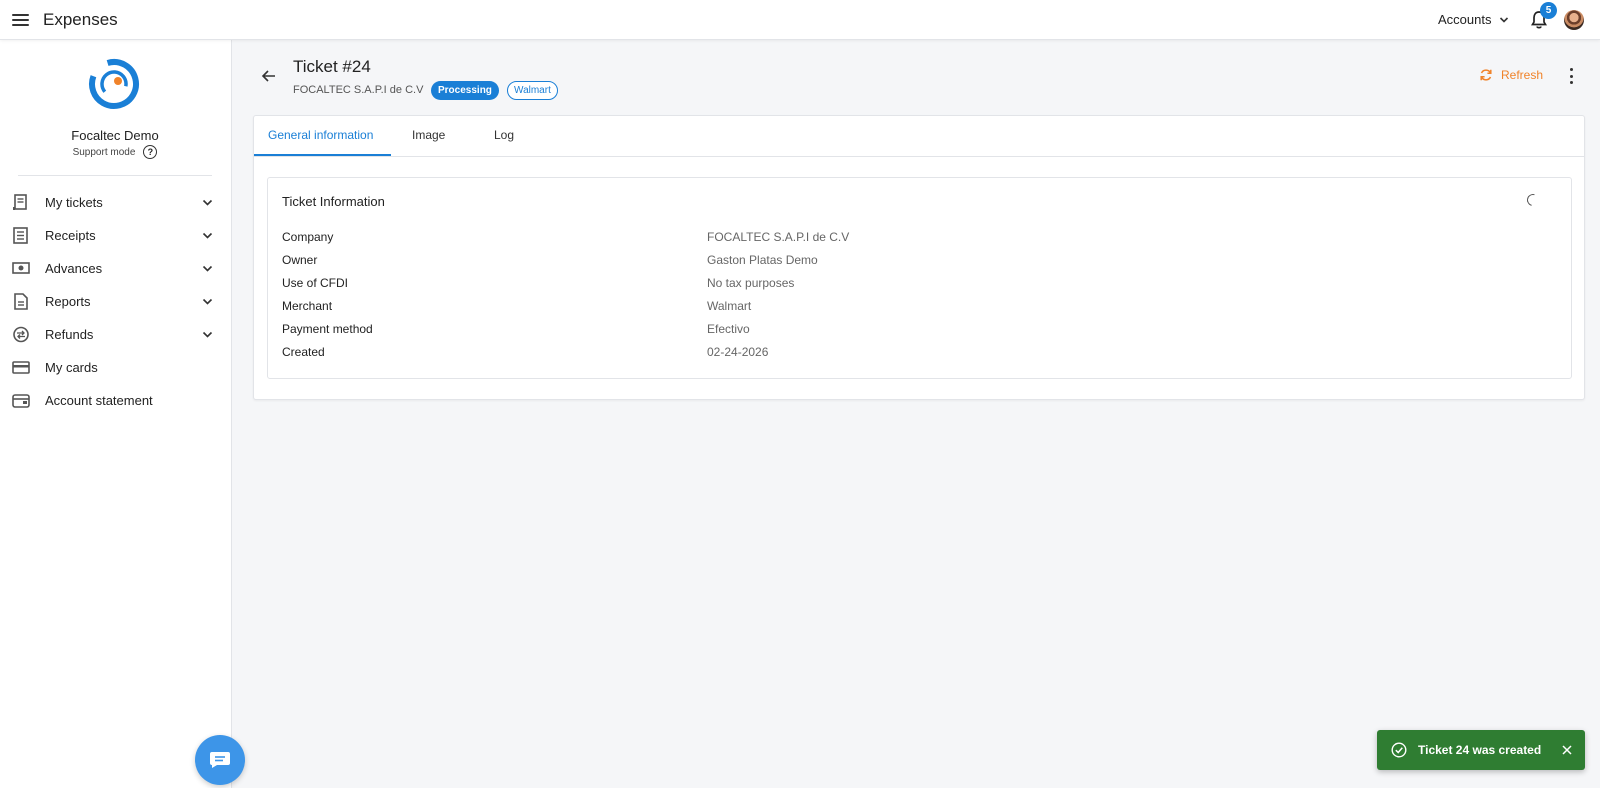 The image size is (1600, 788). I want to click on active-tab-indicator, so click(322, 155).